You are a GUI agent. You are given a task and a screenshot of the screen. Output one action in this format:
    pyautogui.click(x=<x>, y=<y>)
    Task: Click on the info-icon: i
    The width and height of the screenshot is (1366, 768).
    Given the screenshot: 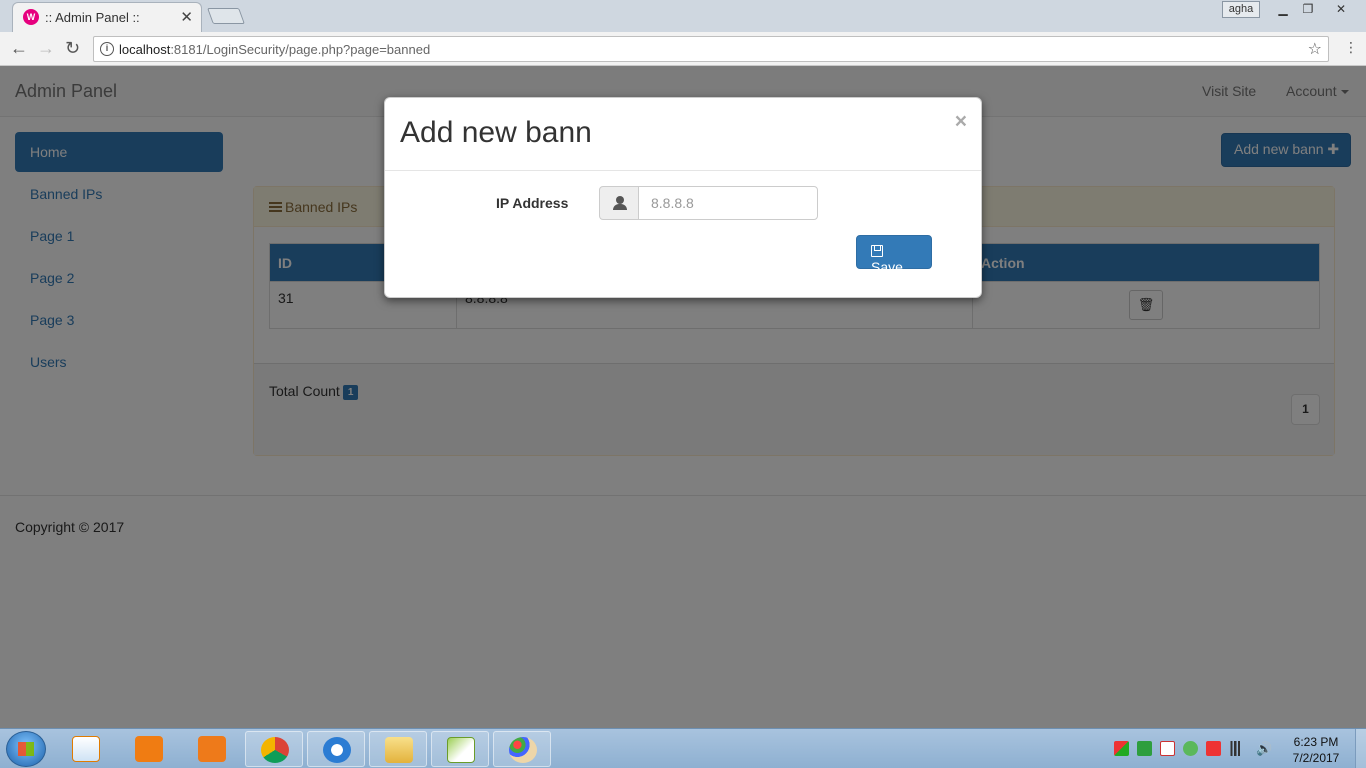 What is the action you would take?
    pyautogui.click(x=107, y=49)
    